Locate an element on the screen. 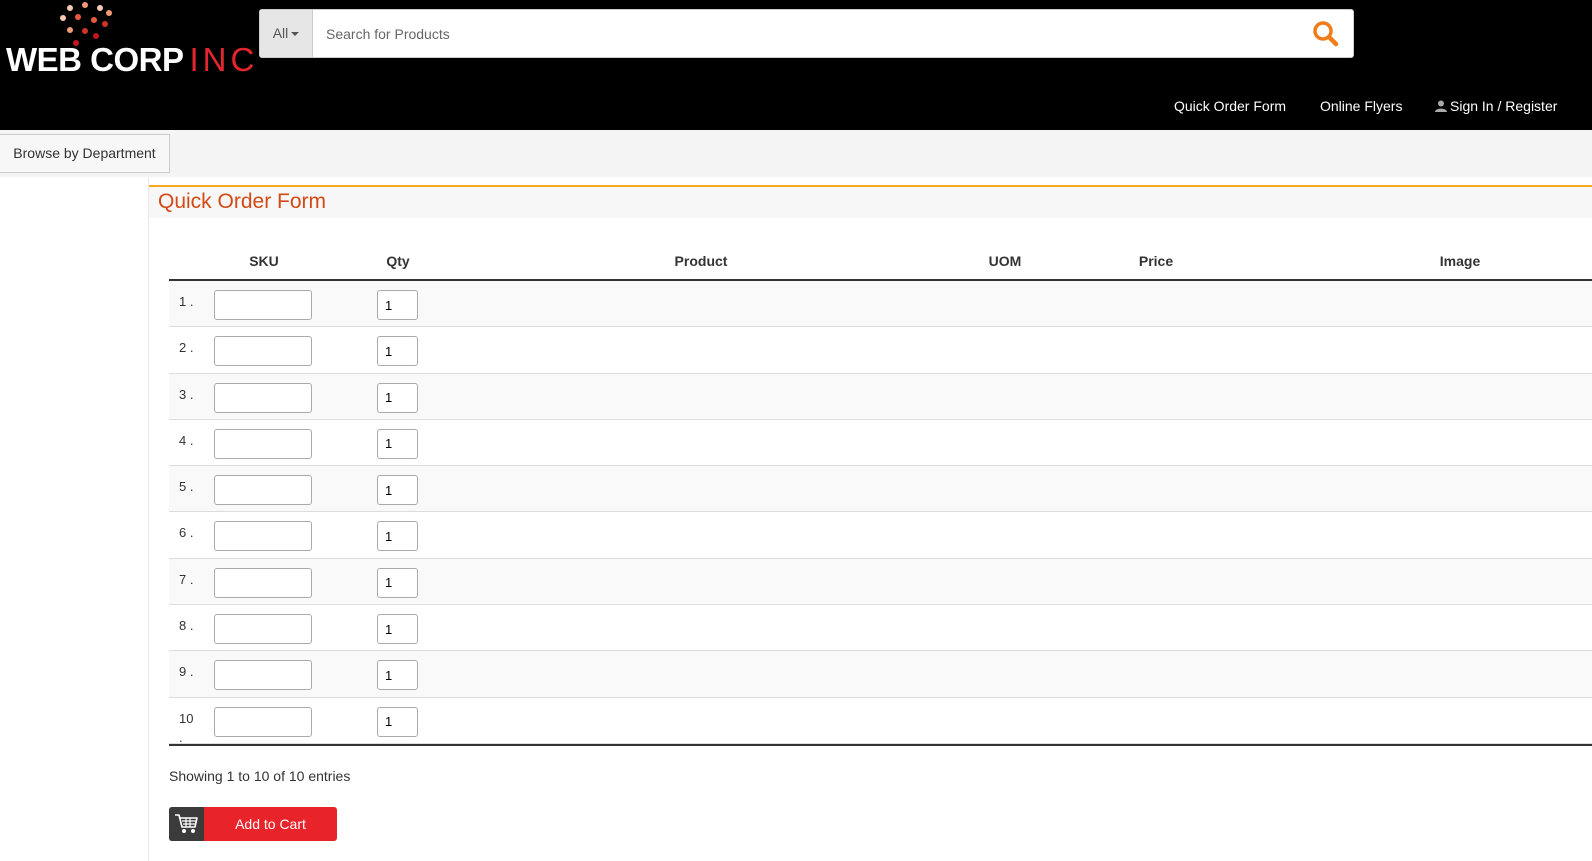 The width and height of the screenshot is (1592, 861). table-row: 7 . is located at coordinates (880, 582).